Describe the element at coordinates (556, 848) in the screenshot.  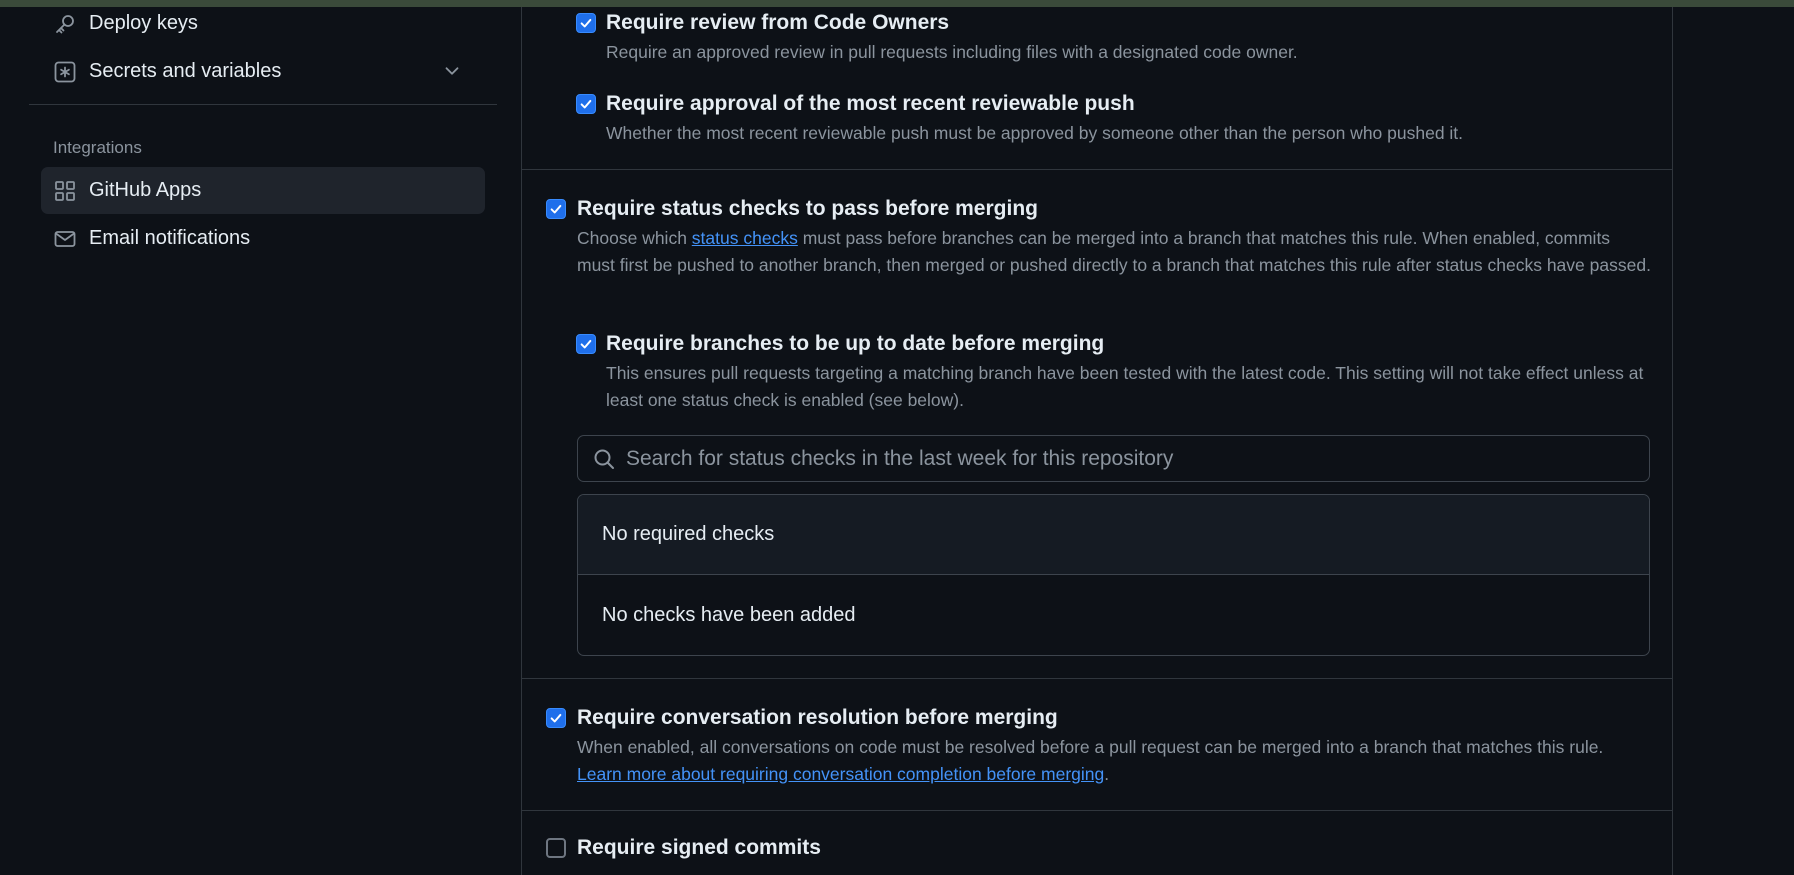
I see `signed-commits-checkbox` at that location.